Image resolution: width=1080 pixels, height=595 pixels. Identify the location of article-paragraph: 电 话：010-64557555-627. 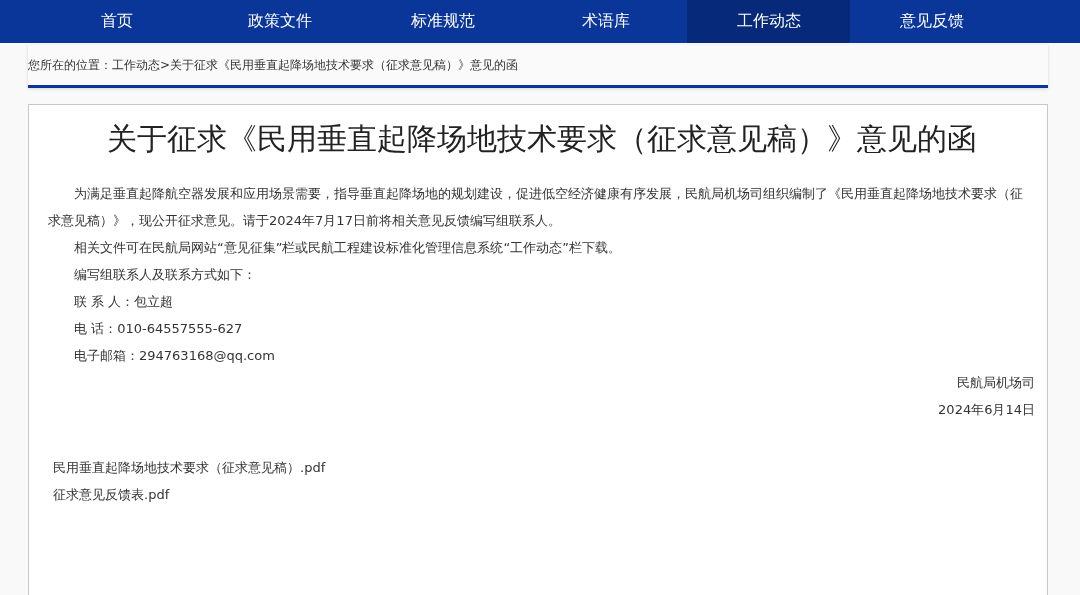
(158, 329).